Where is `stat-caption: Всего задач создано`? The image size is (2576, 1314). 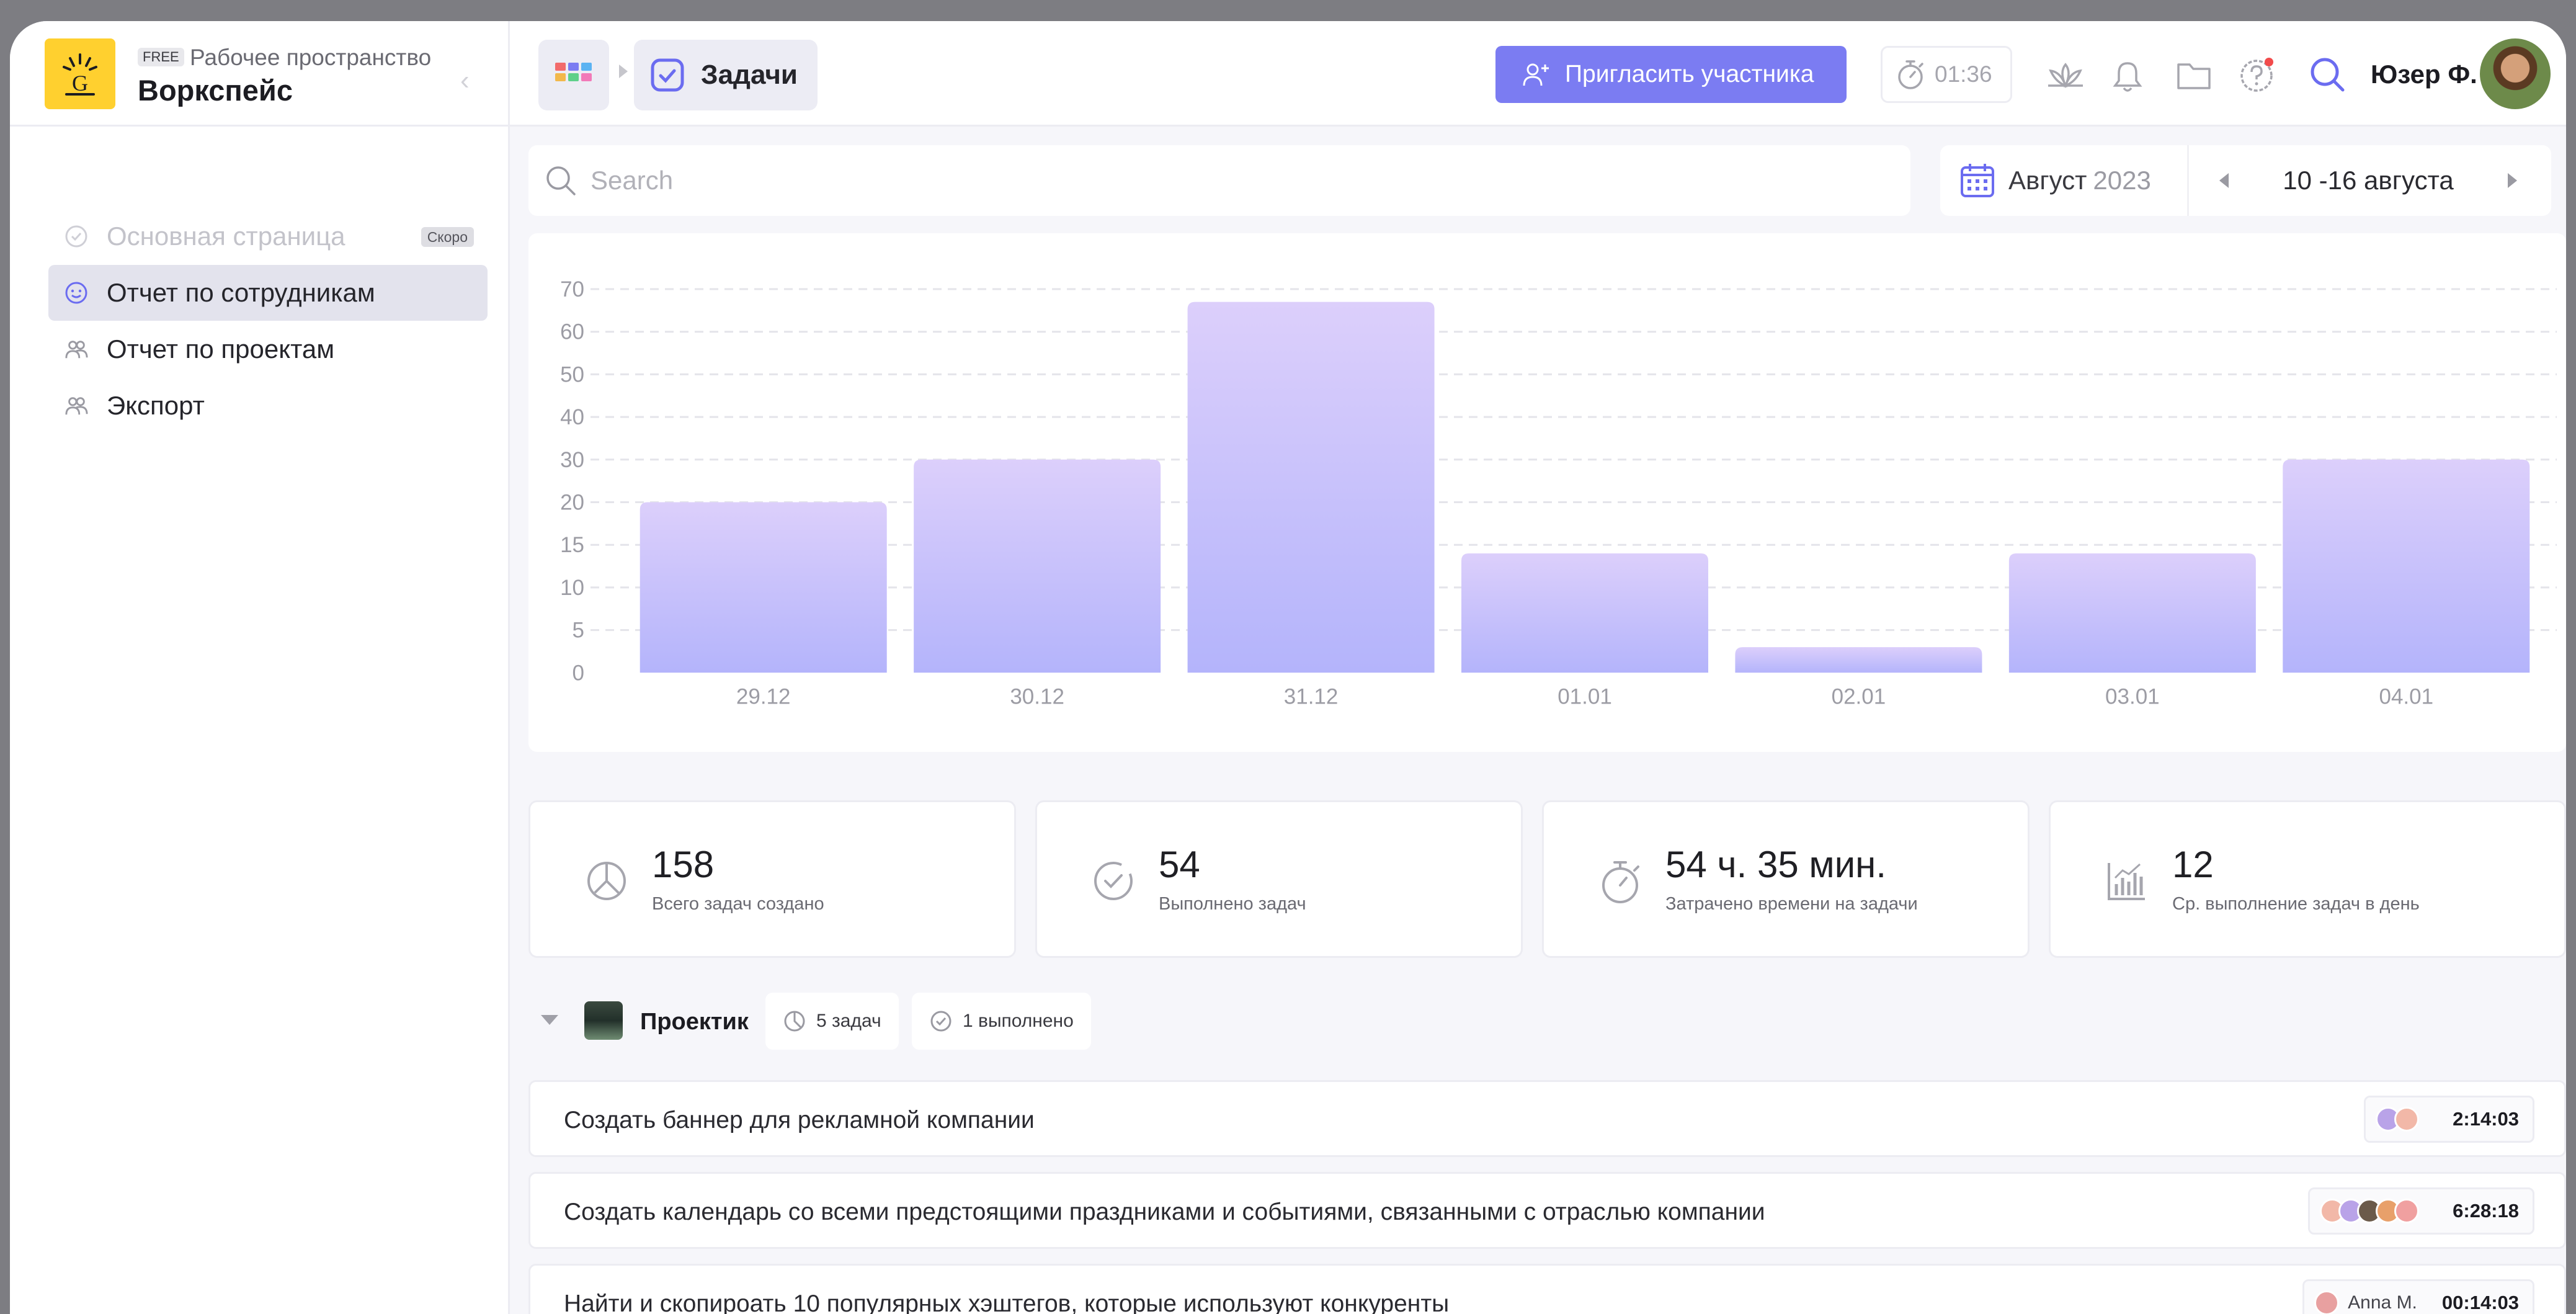 stat-caption: Всего задач создано is located at coordinates (738, 904).